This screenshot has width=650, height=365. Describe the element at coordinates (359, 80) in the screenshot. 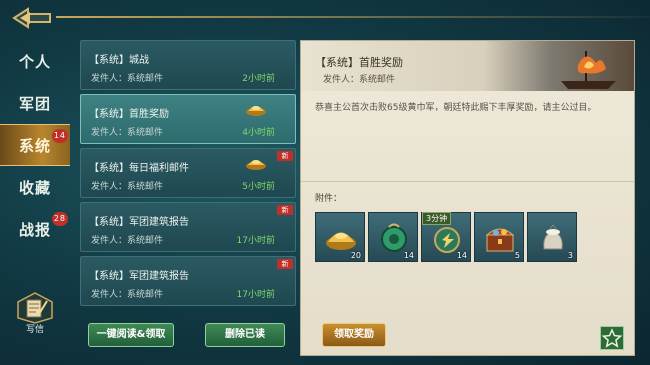

I see `mail-detail-sender: 发件人：系统邮件` at that location.